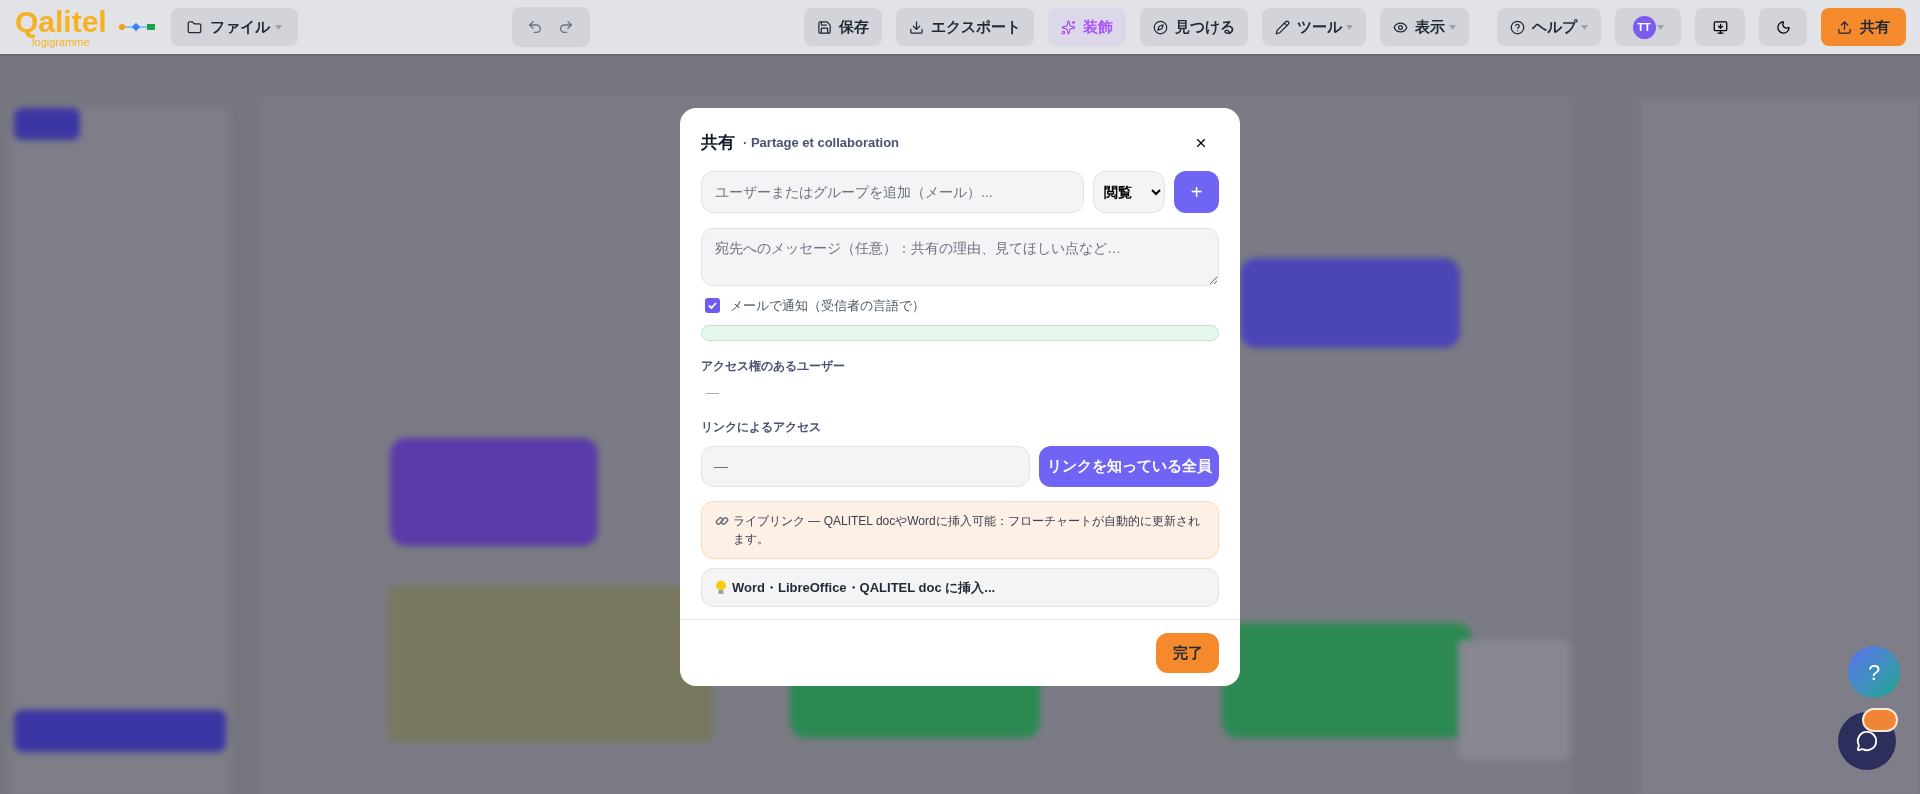 The image size is (1920, 794). Describe the element at coordinates (773, 366) in the screenshot. I see `section-heading: アクセス権のあるユーザー` at that location.